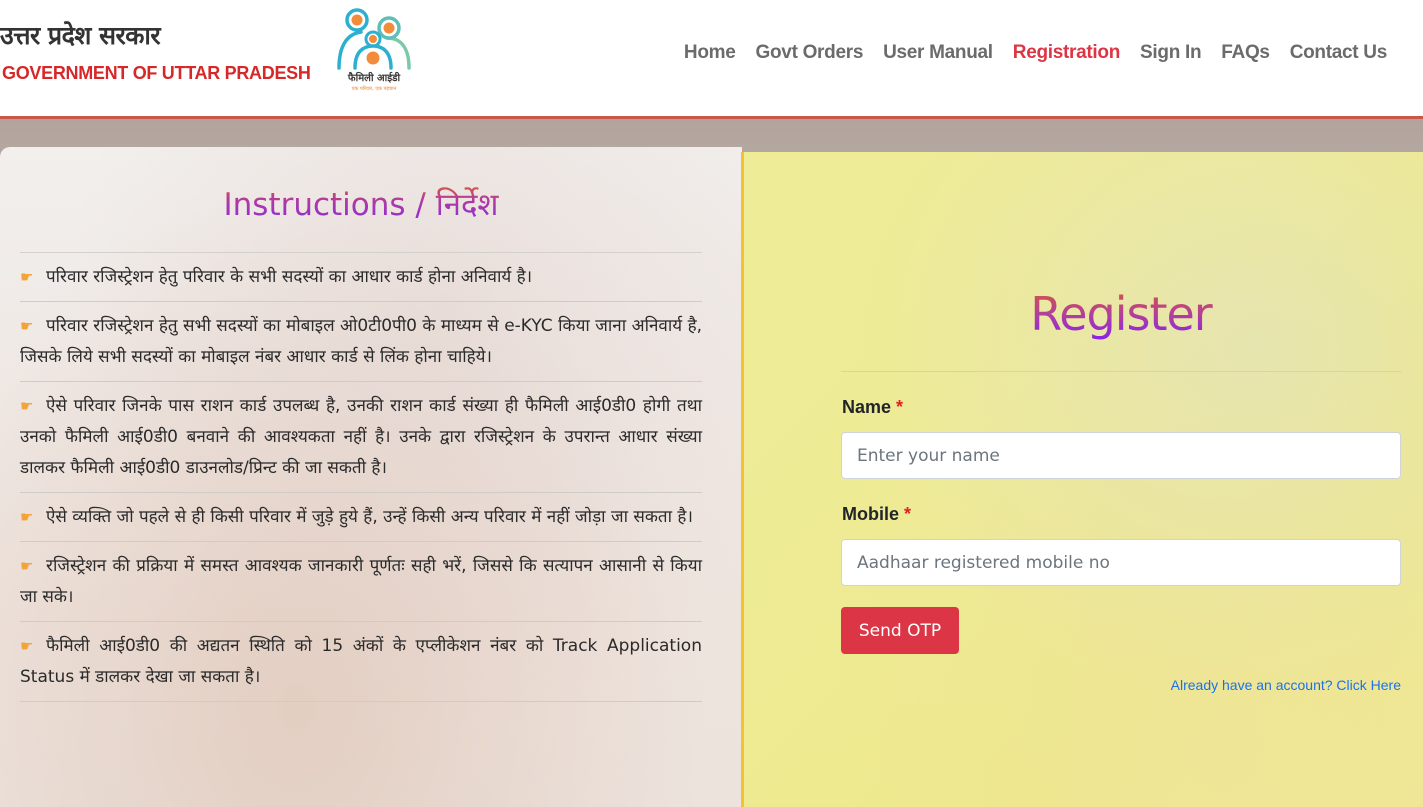 The width and height of the screenshot is (1423, 807). I want to click on mobile-input, so click(1121, 562).